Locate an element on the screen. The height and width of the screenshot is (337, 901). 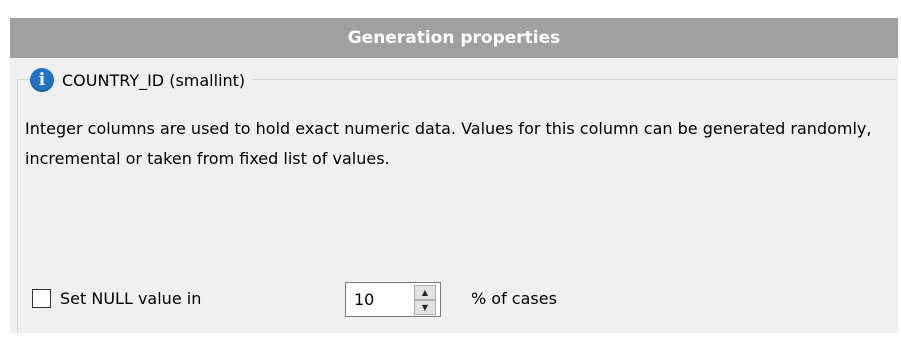
column-name-label: COUNTRY_ID (smallint) is located at coordinates (154, 80).